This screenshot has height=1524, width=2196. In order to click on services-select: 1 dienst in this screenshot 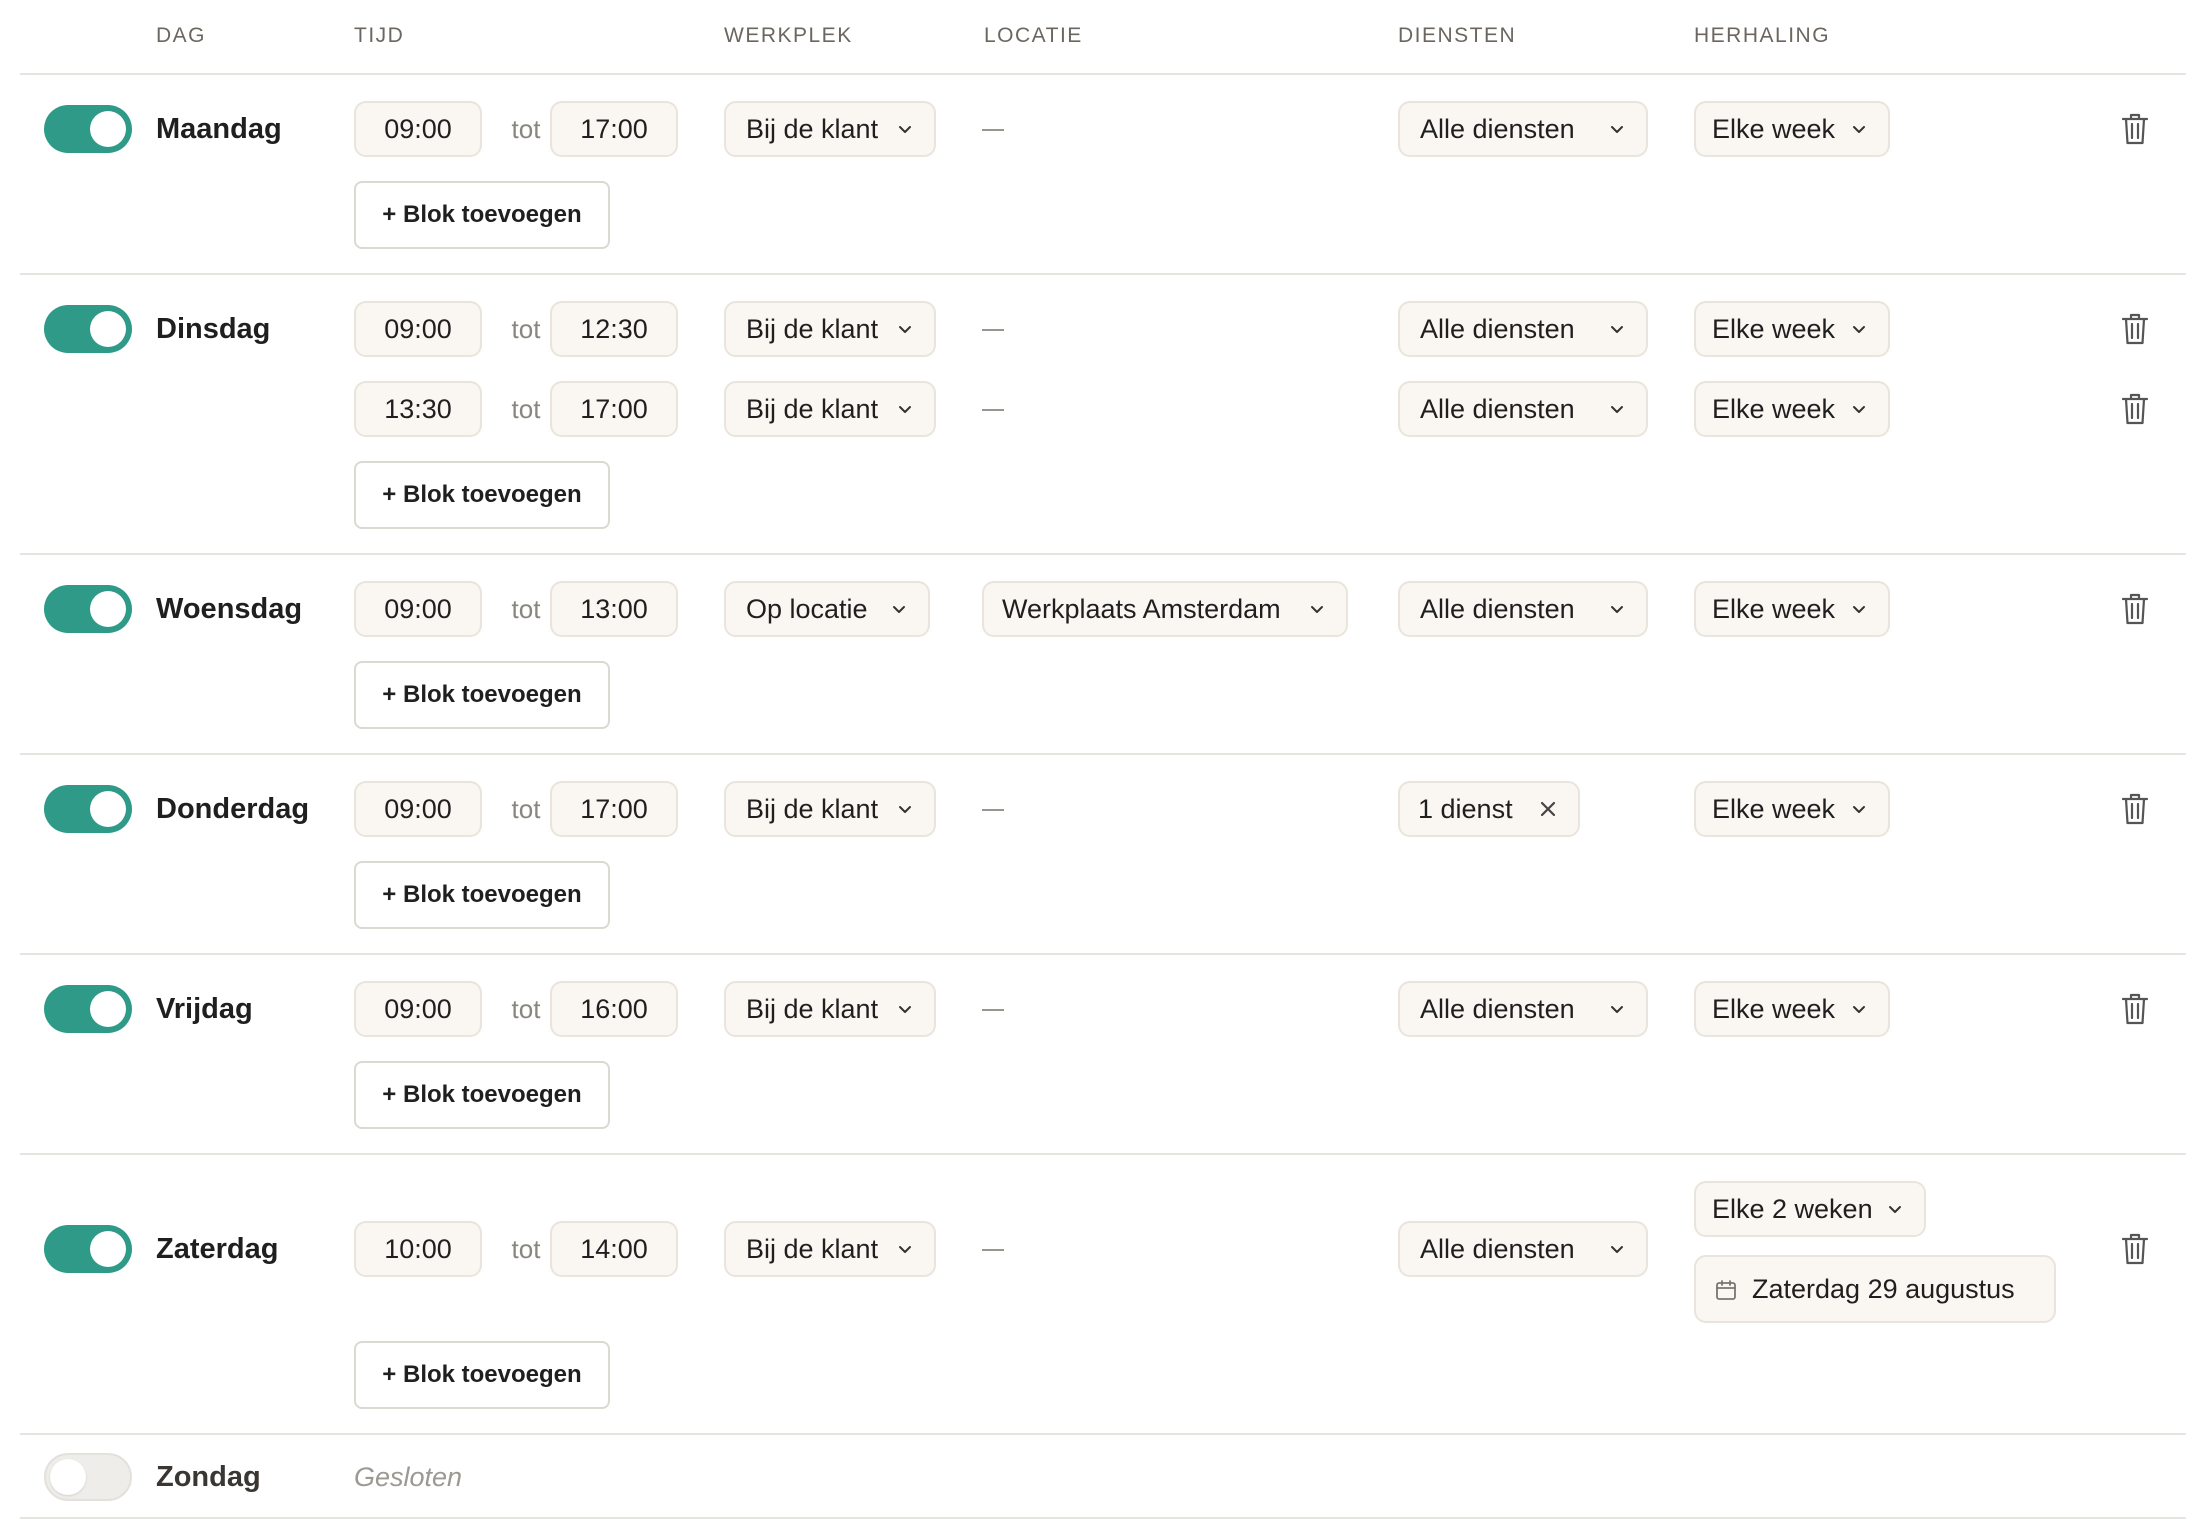, I will do `click(1489, 809)`.